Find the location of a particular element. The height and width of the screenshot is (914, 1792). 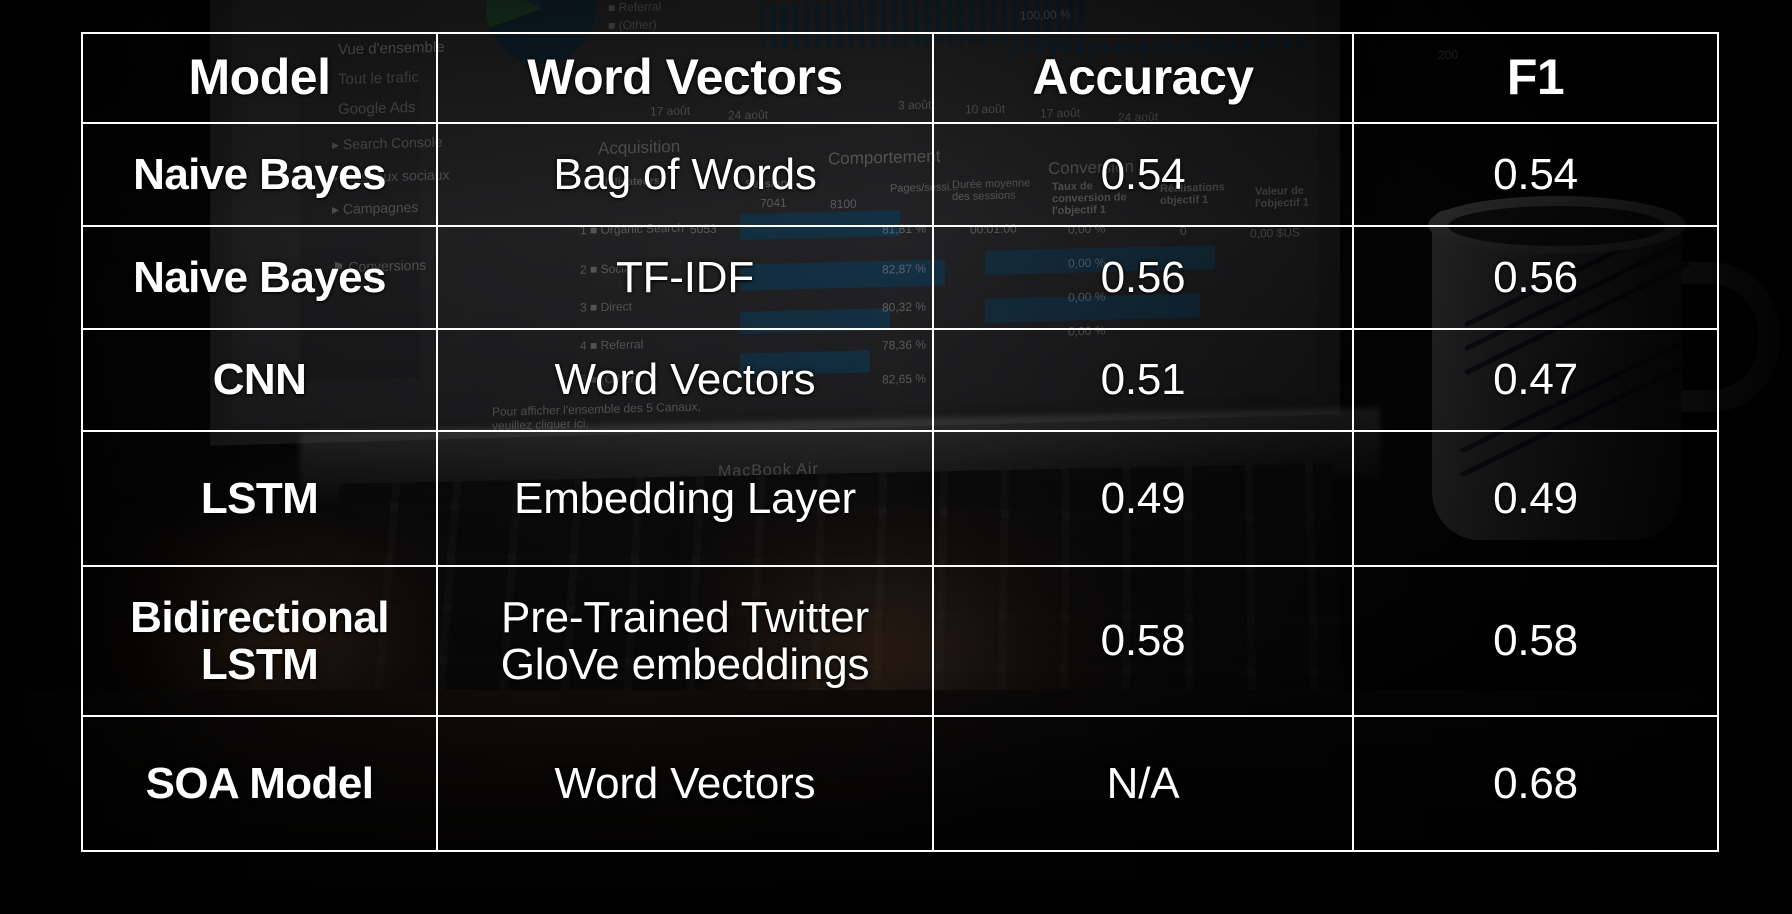

table-header: Model Word Vectors Accuracy F1 is located at coordinates (900, 78).